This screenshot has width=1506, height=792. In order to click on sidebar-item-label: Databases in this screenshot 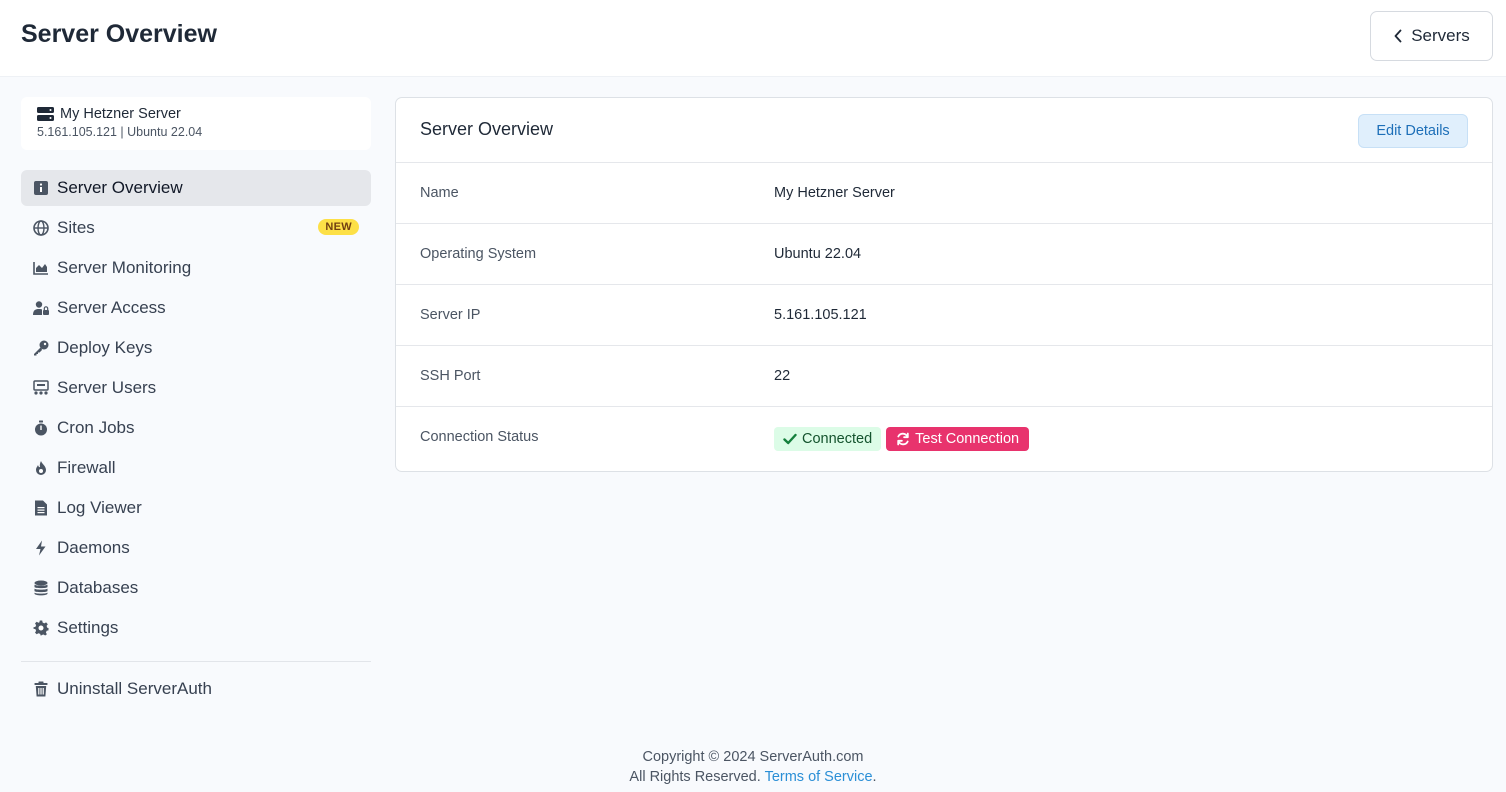, I will do `click(98, 587)`.